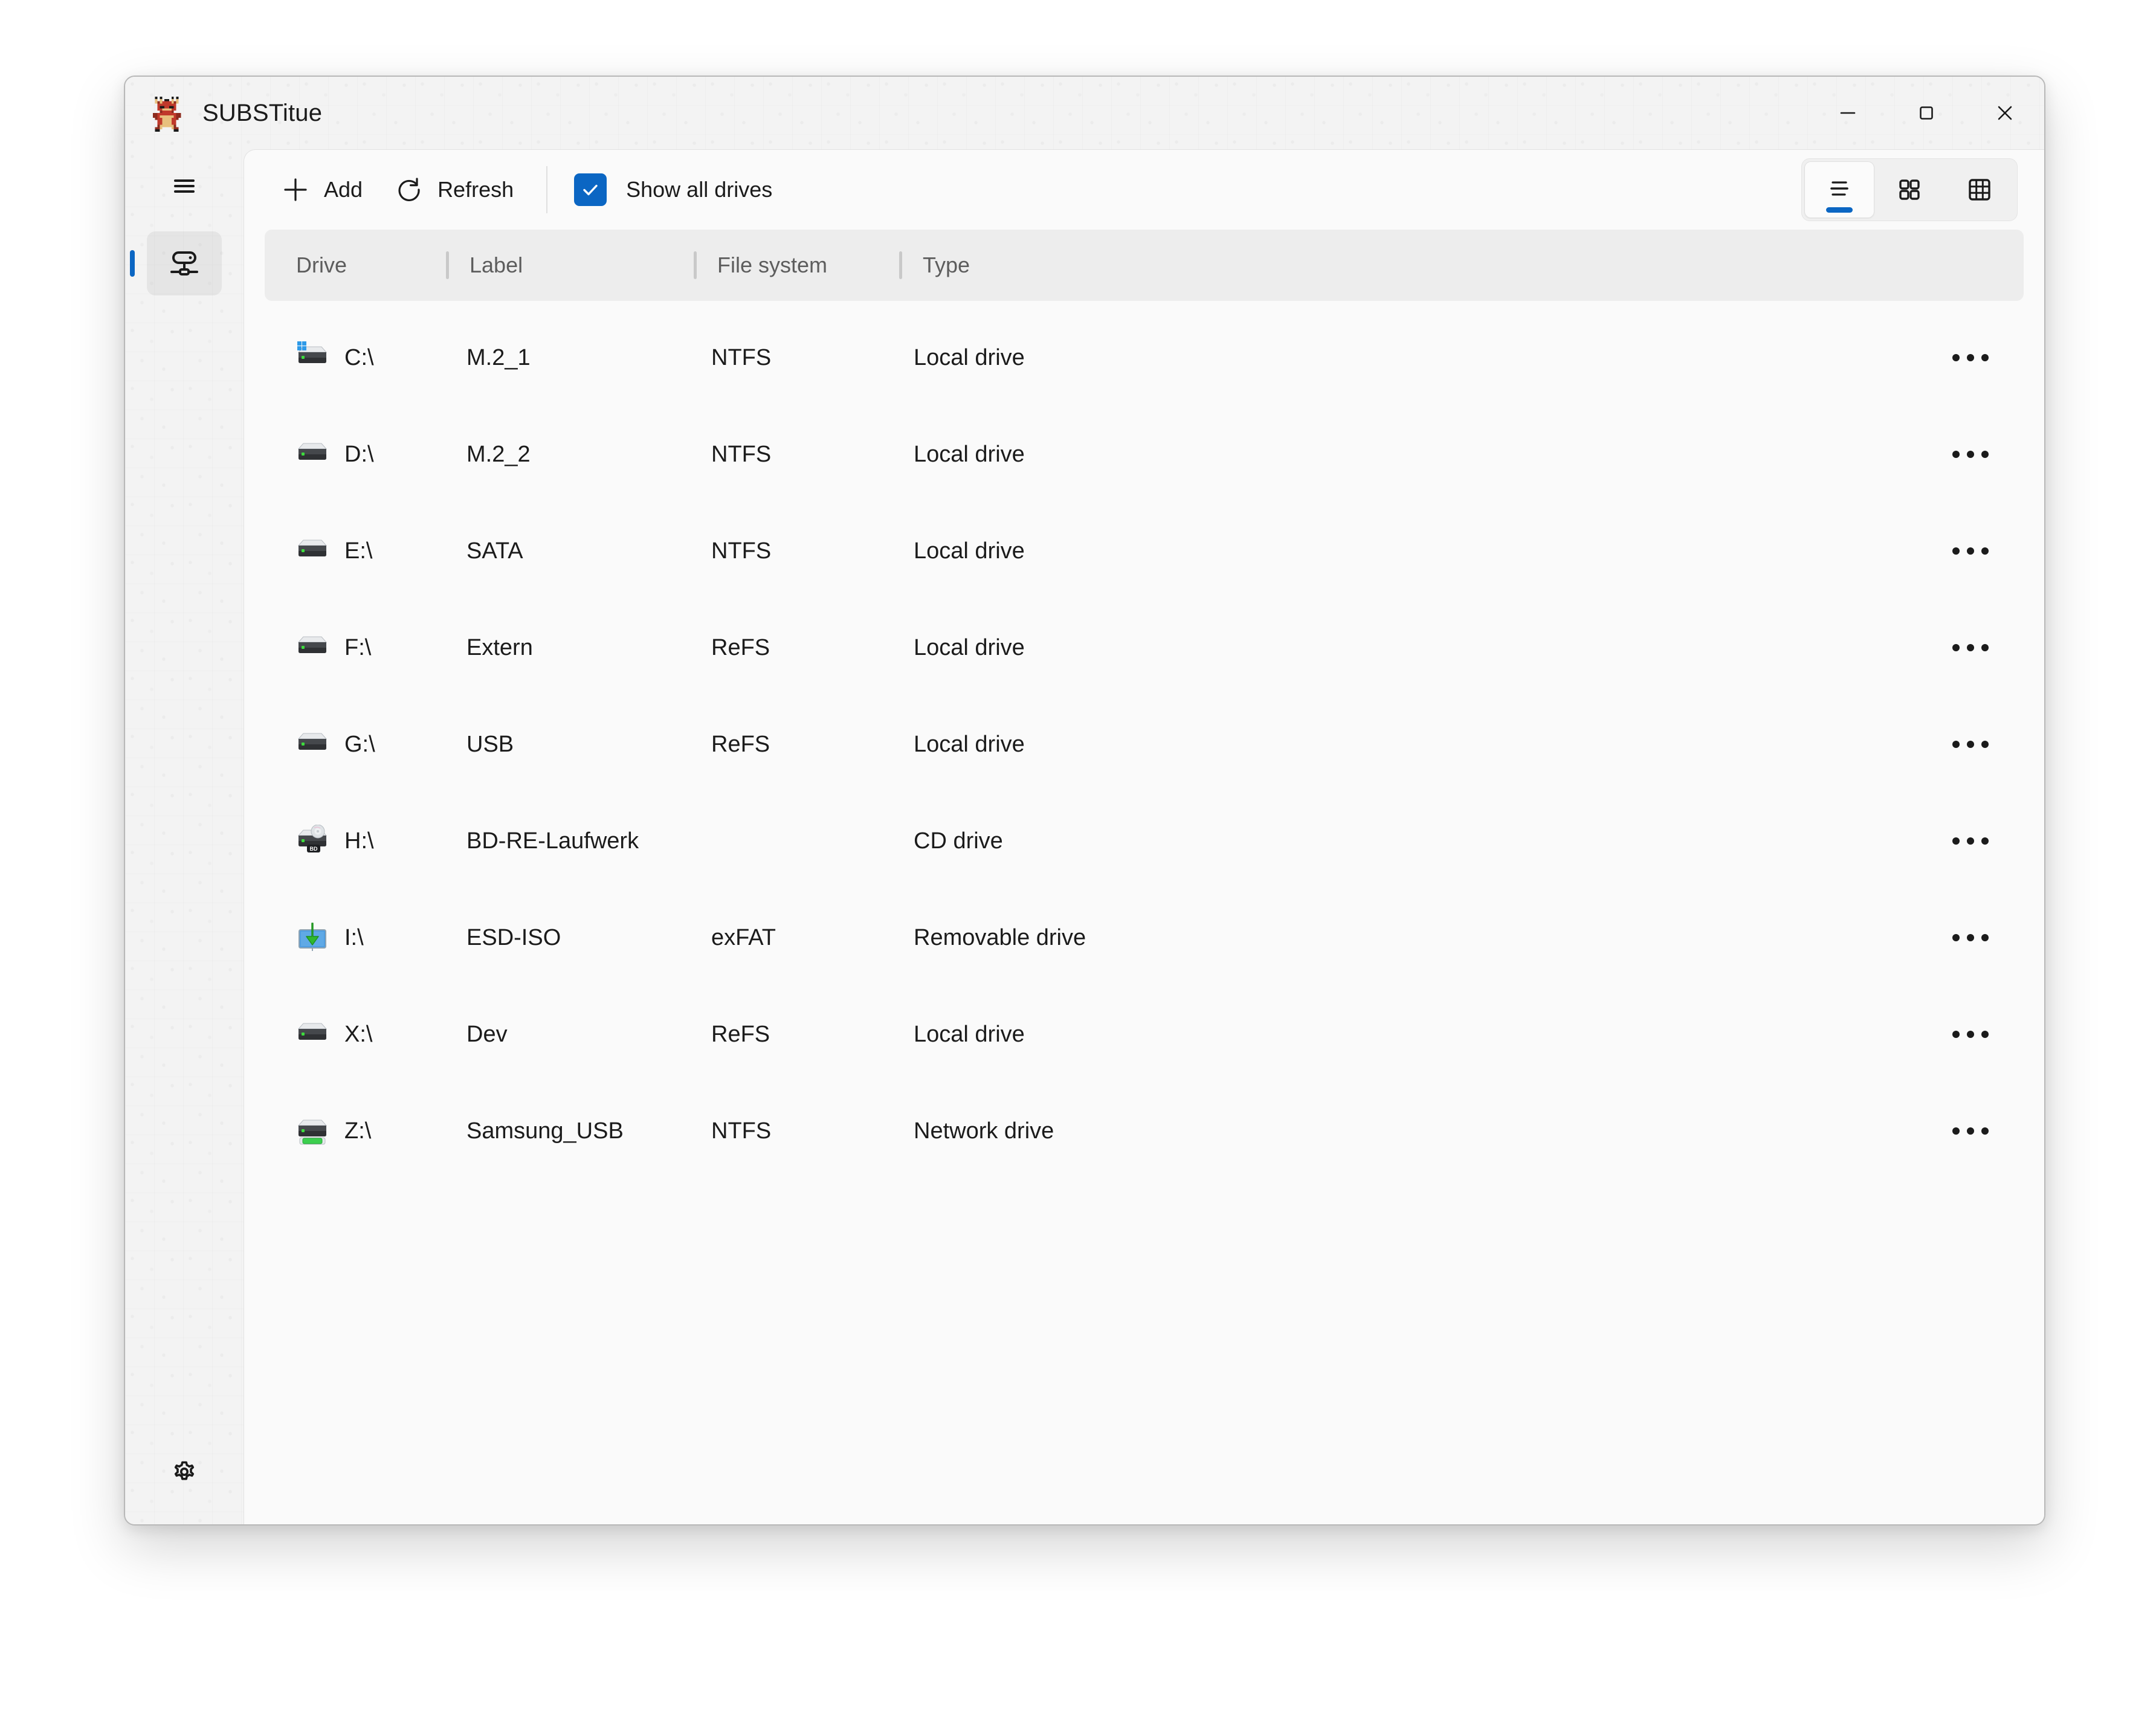 The height and width of the screenshot is (1711, 2156). Describe the element at coordinates (1980, 189) in the screenshot. I see `table-view-button` at that location.